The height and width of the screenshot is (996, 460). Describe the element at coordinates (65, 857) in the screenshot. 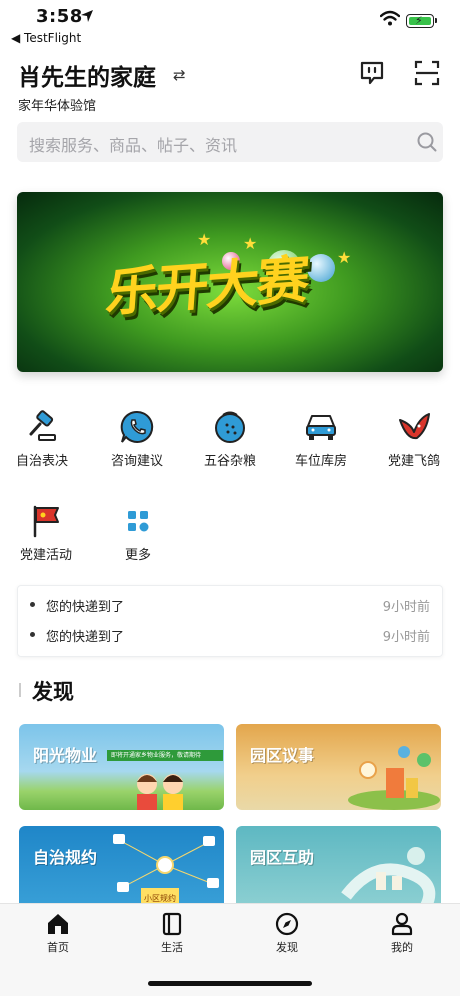

I see `card-title: 自治规约` at that location.